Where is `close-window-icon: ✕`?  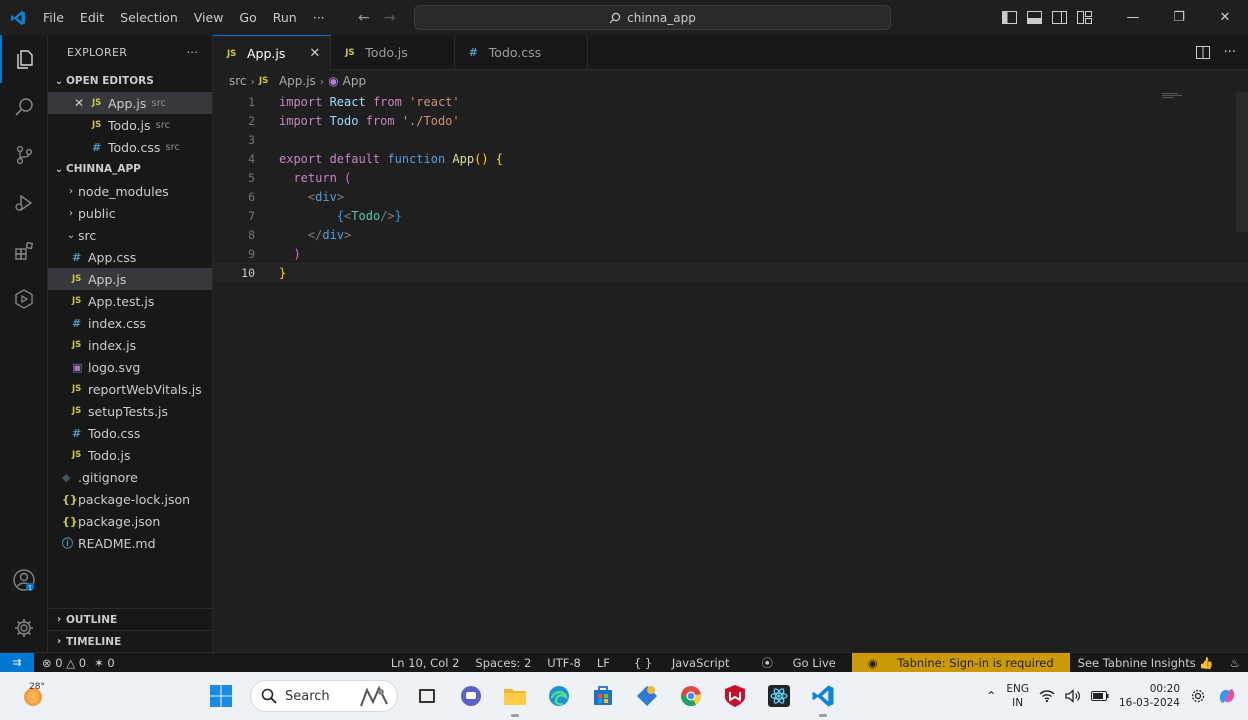 close-window-icon: ✕ is located at coordinates (1225, 17).